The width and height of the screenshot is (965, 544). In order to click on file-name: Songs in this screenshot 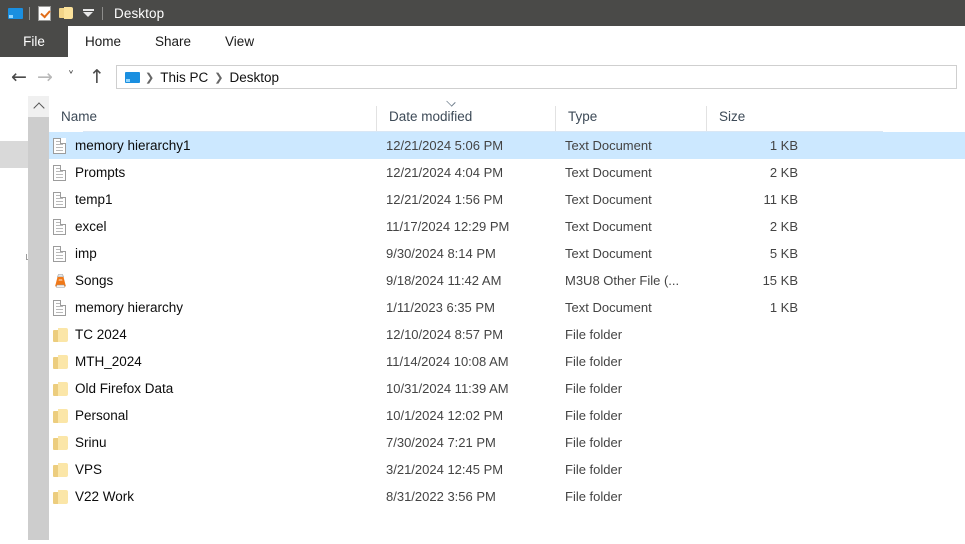, I will do `click(94, 280)`.